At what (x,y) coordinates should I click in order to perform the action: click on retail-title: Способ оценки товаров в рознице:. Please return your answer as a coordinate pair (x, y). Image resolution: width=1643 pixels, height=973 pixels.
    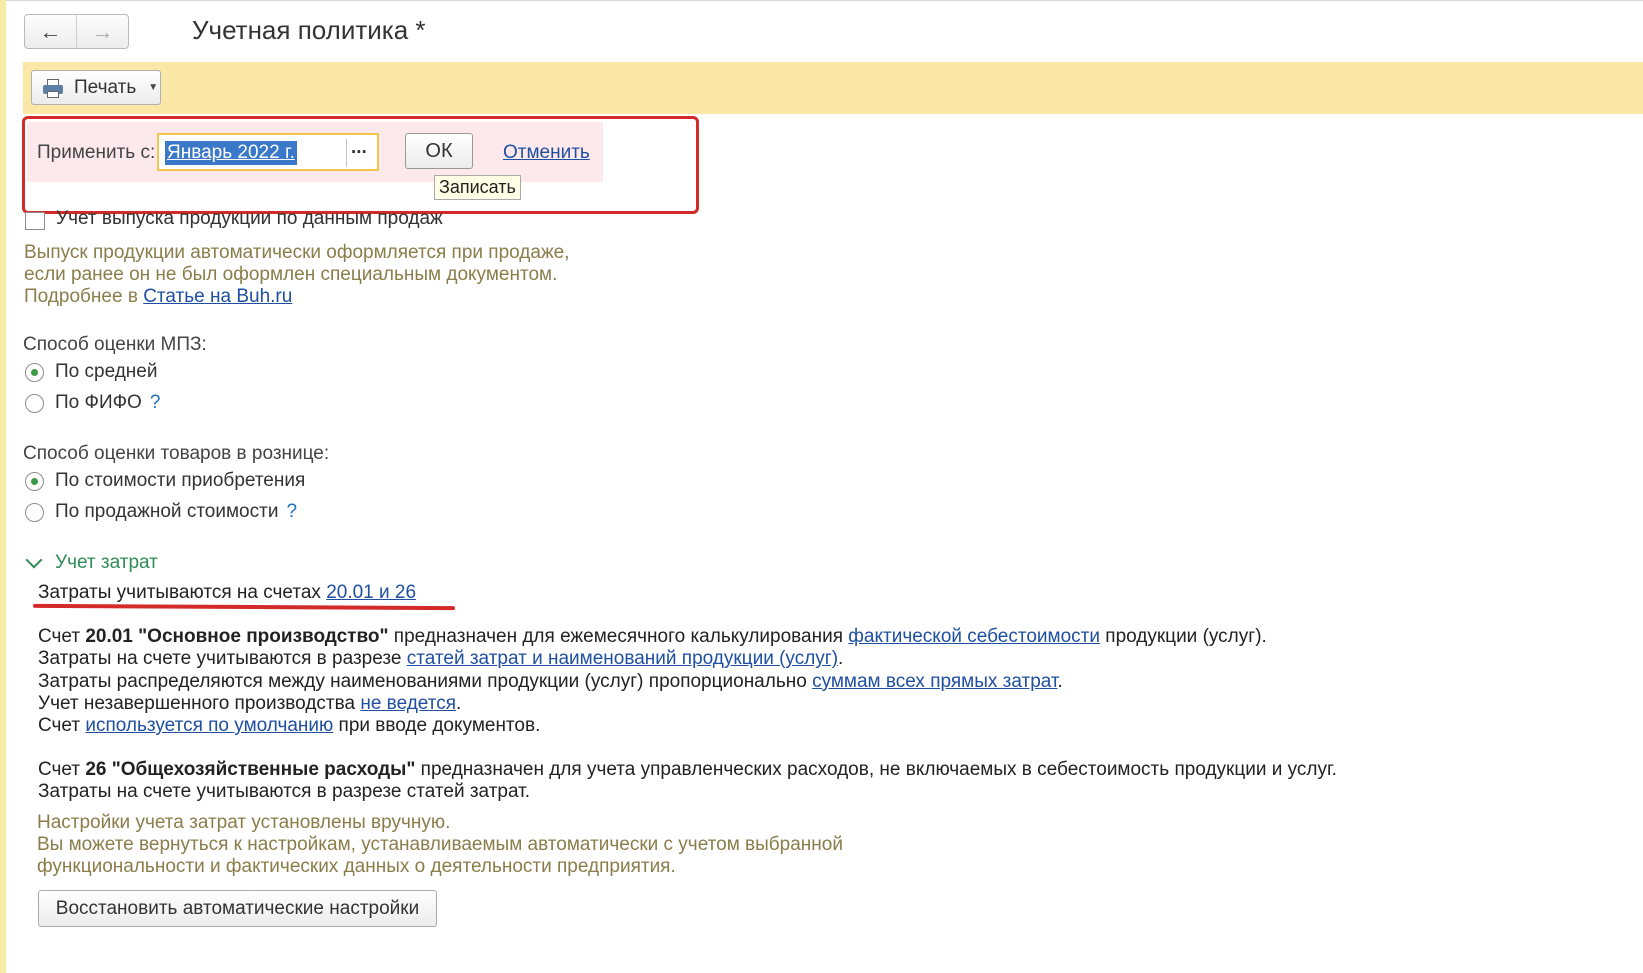
    Looking at the image, I should click on (176, 453).